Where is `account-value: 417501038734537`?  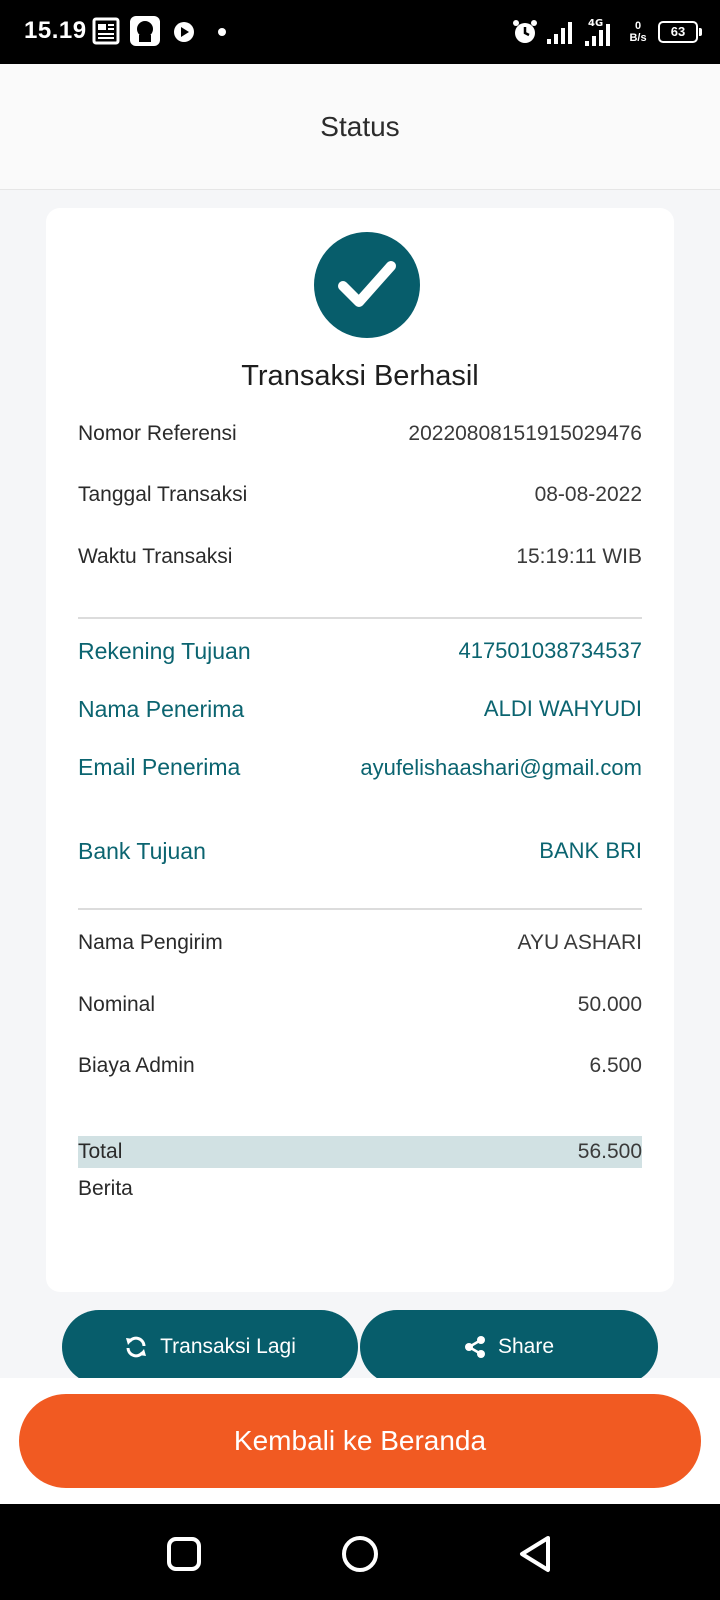 account-value: 417501038734537 is located at coordinates (550, 650).